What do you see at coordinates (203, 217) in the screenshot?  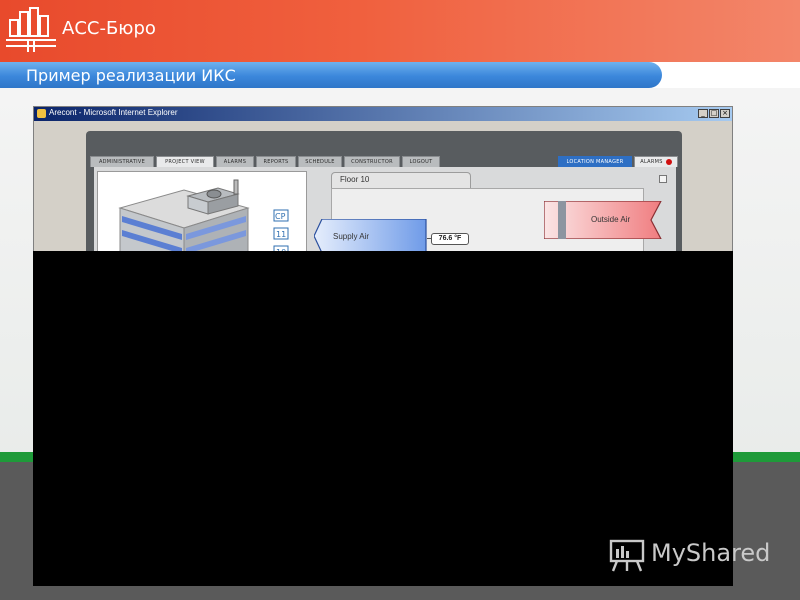 I see `building-isometric-icon: CP 11 10` at bounding box center [203, 217].